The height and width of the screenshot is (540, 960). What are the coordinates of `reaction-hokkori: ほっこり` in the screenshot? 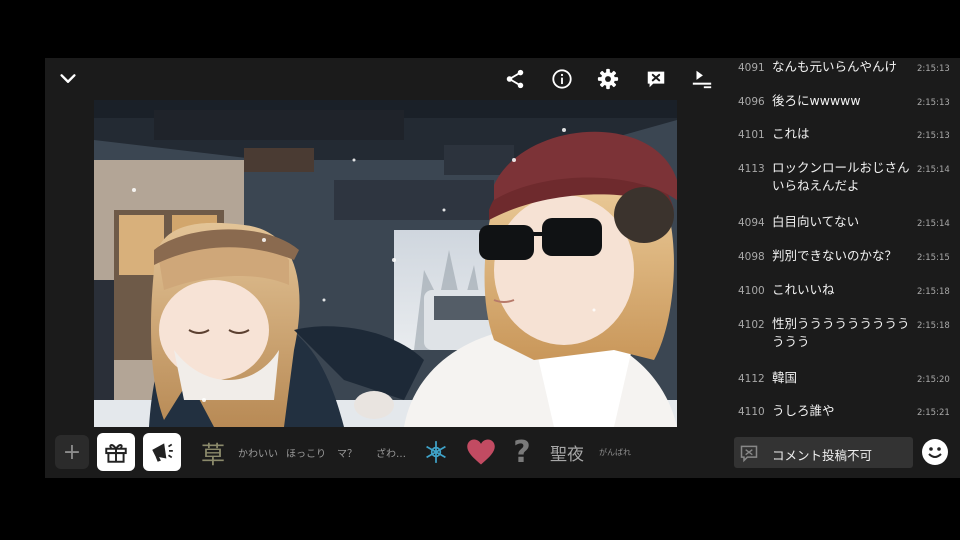 It's located at (306, 452).